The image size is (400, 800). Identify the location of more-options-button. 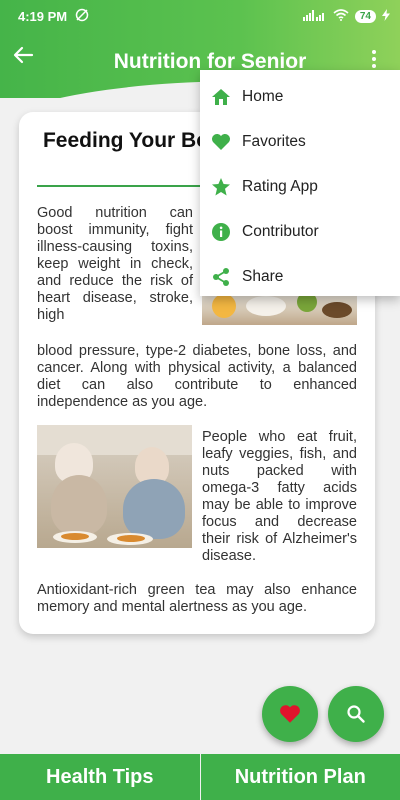
(374, 59).